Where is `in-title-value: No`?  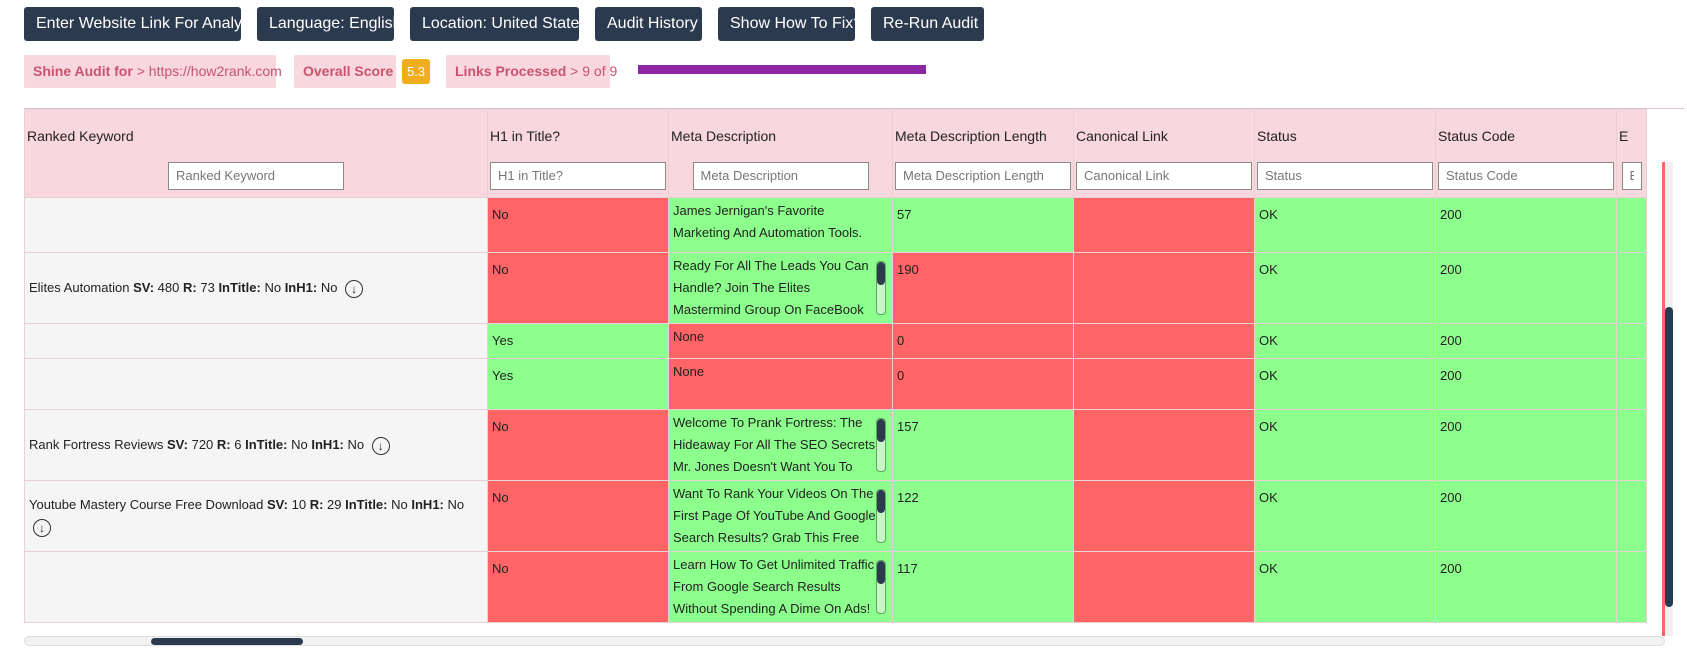
in-title-value: No is located at coordinates (299, 444).